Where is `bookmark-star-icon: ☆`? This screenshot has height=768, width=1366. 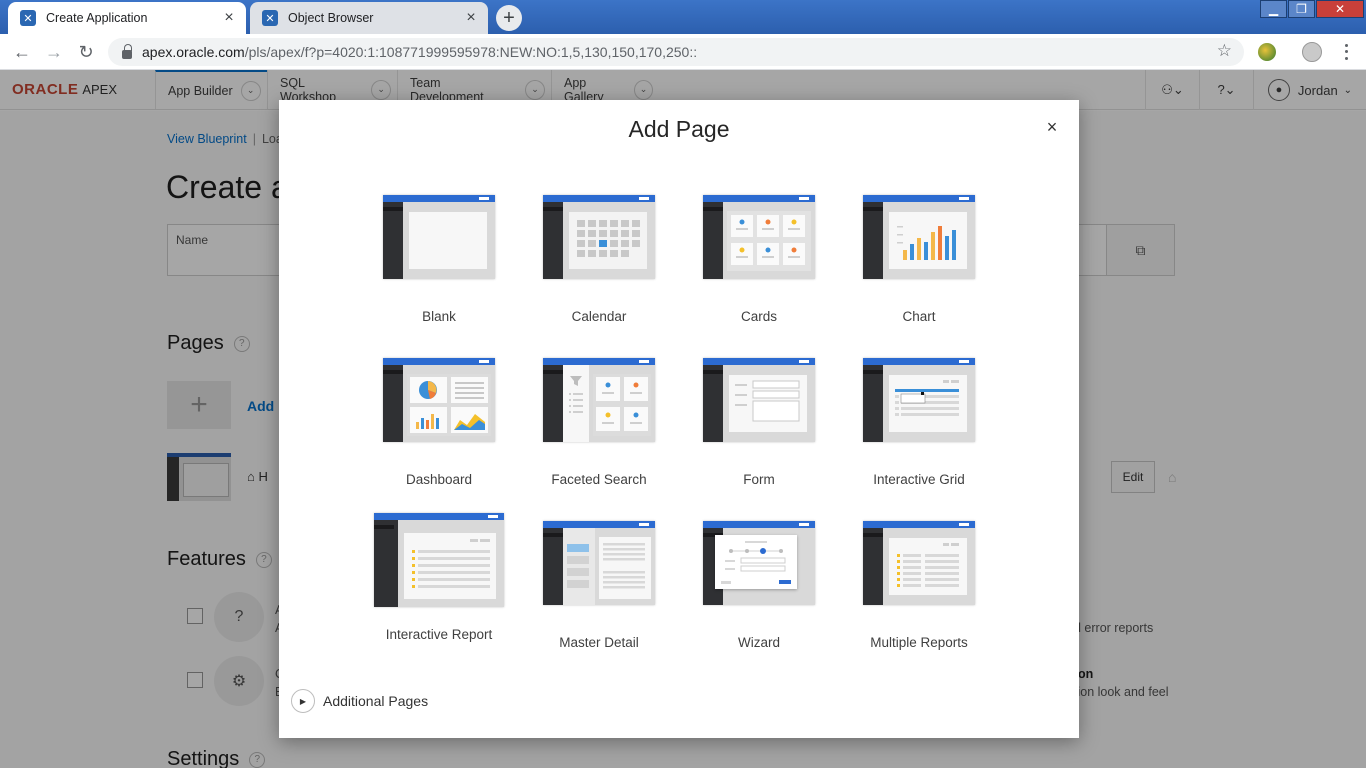
bookmark-star-icon: ☆ is located at coordinates (1224, 51).